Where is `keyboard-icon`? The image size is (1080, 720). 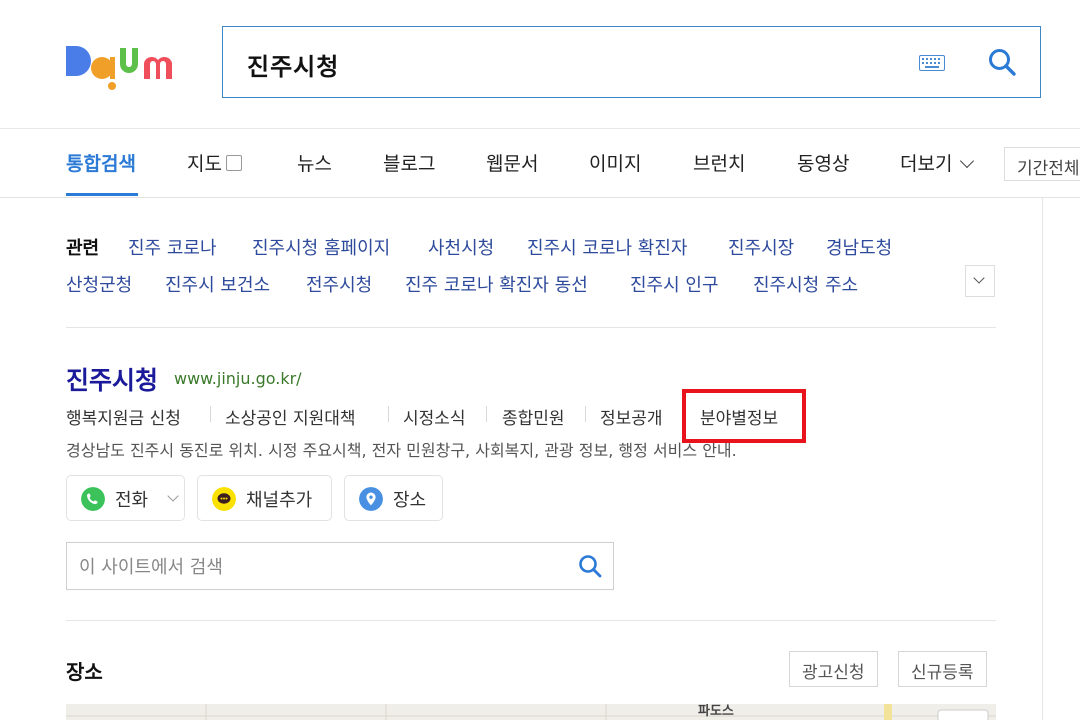 keyboard-icon is located at coordinates (932, 63).